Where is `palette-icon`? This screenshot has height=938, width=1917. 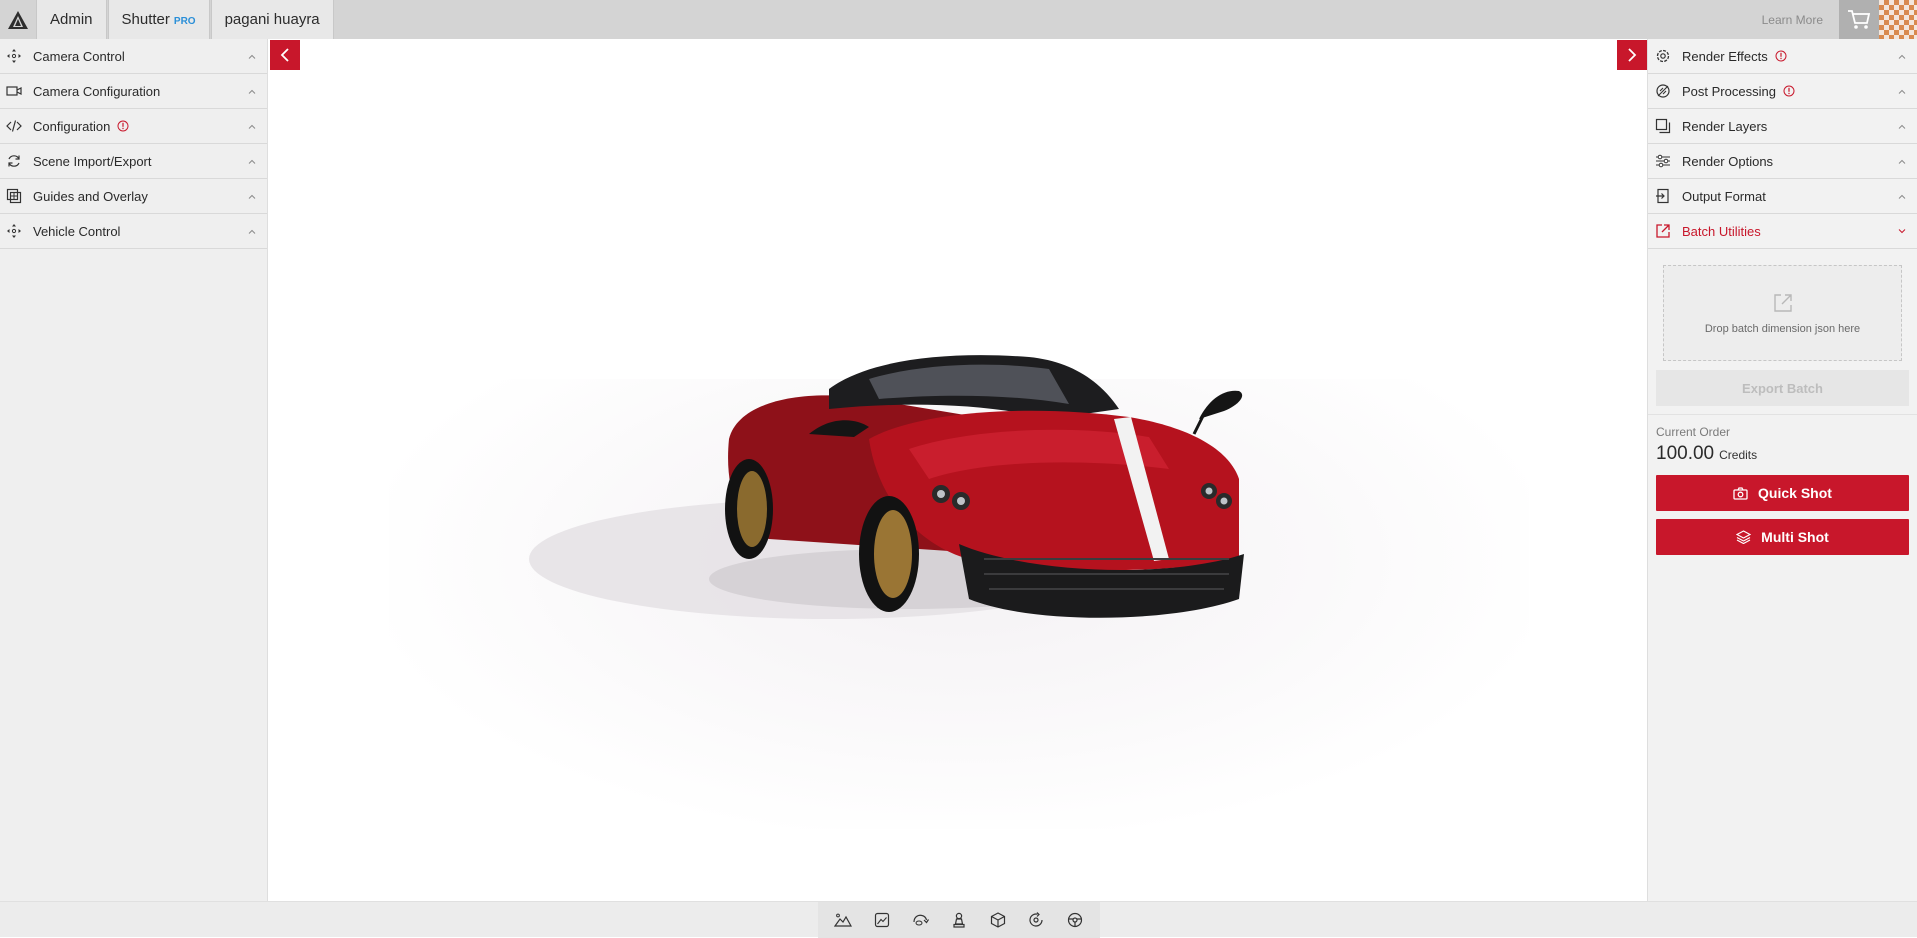
palette-icon is located at coordinates (1663, 91).